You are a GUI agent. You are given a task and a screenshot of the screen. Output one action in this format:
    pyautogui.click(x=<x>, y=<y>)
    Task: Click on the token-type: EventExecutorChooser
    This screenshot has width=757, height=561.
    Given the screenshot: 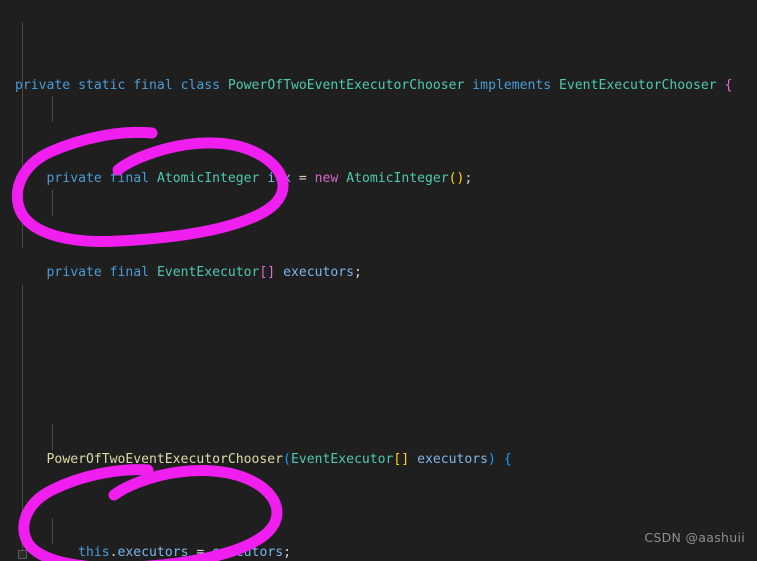 What is the action you would take?
    pyautogui.click(x=638, y=85)
    